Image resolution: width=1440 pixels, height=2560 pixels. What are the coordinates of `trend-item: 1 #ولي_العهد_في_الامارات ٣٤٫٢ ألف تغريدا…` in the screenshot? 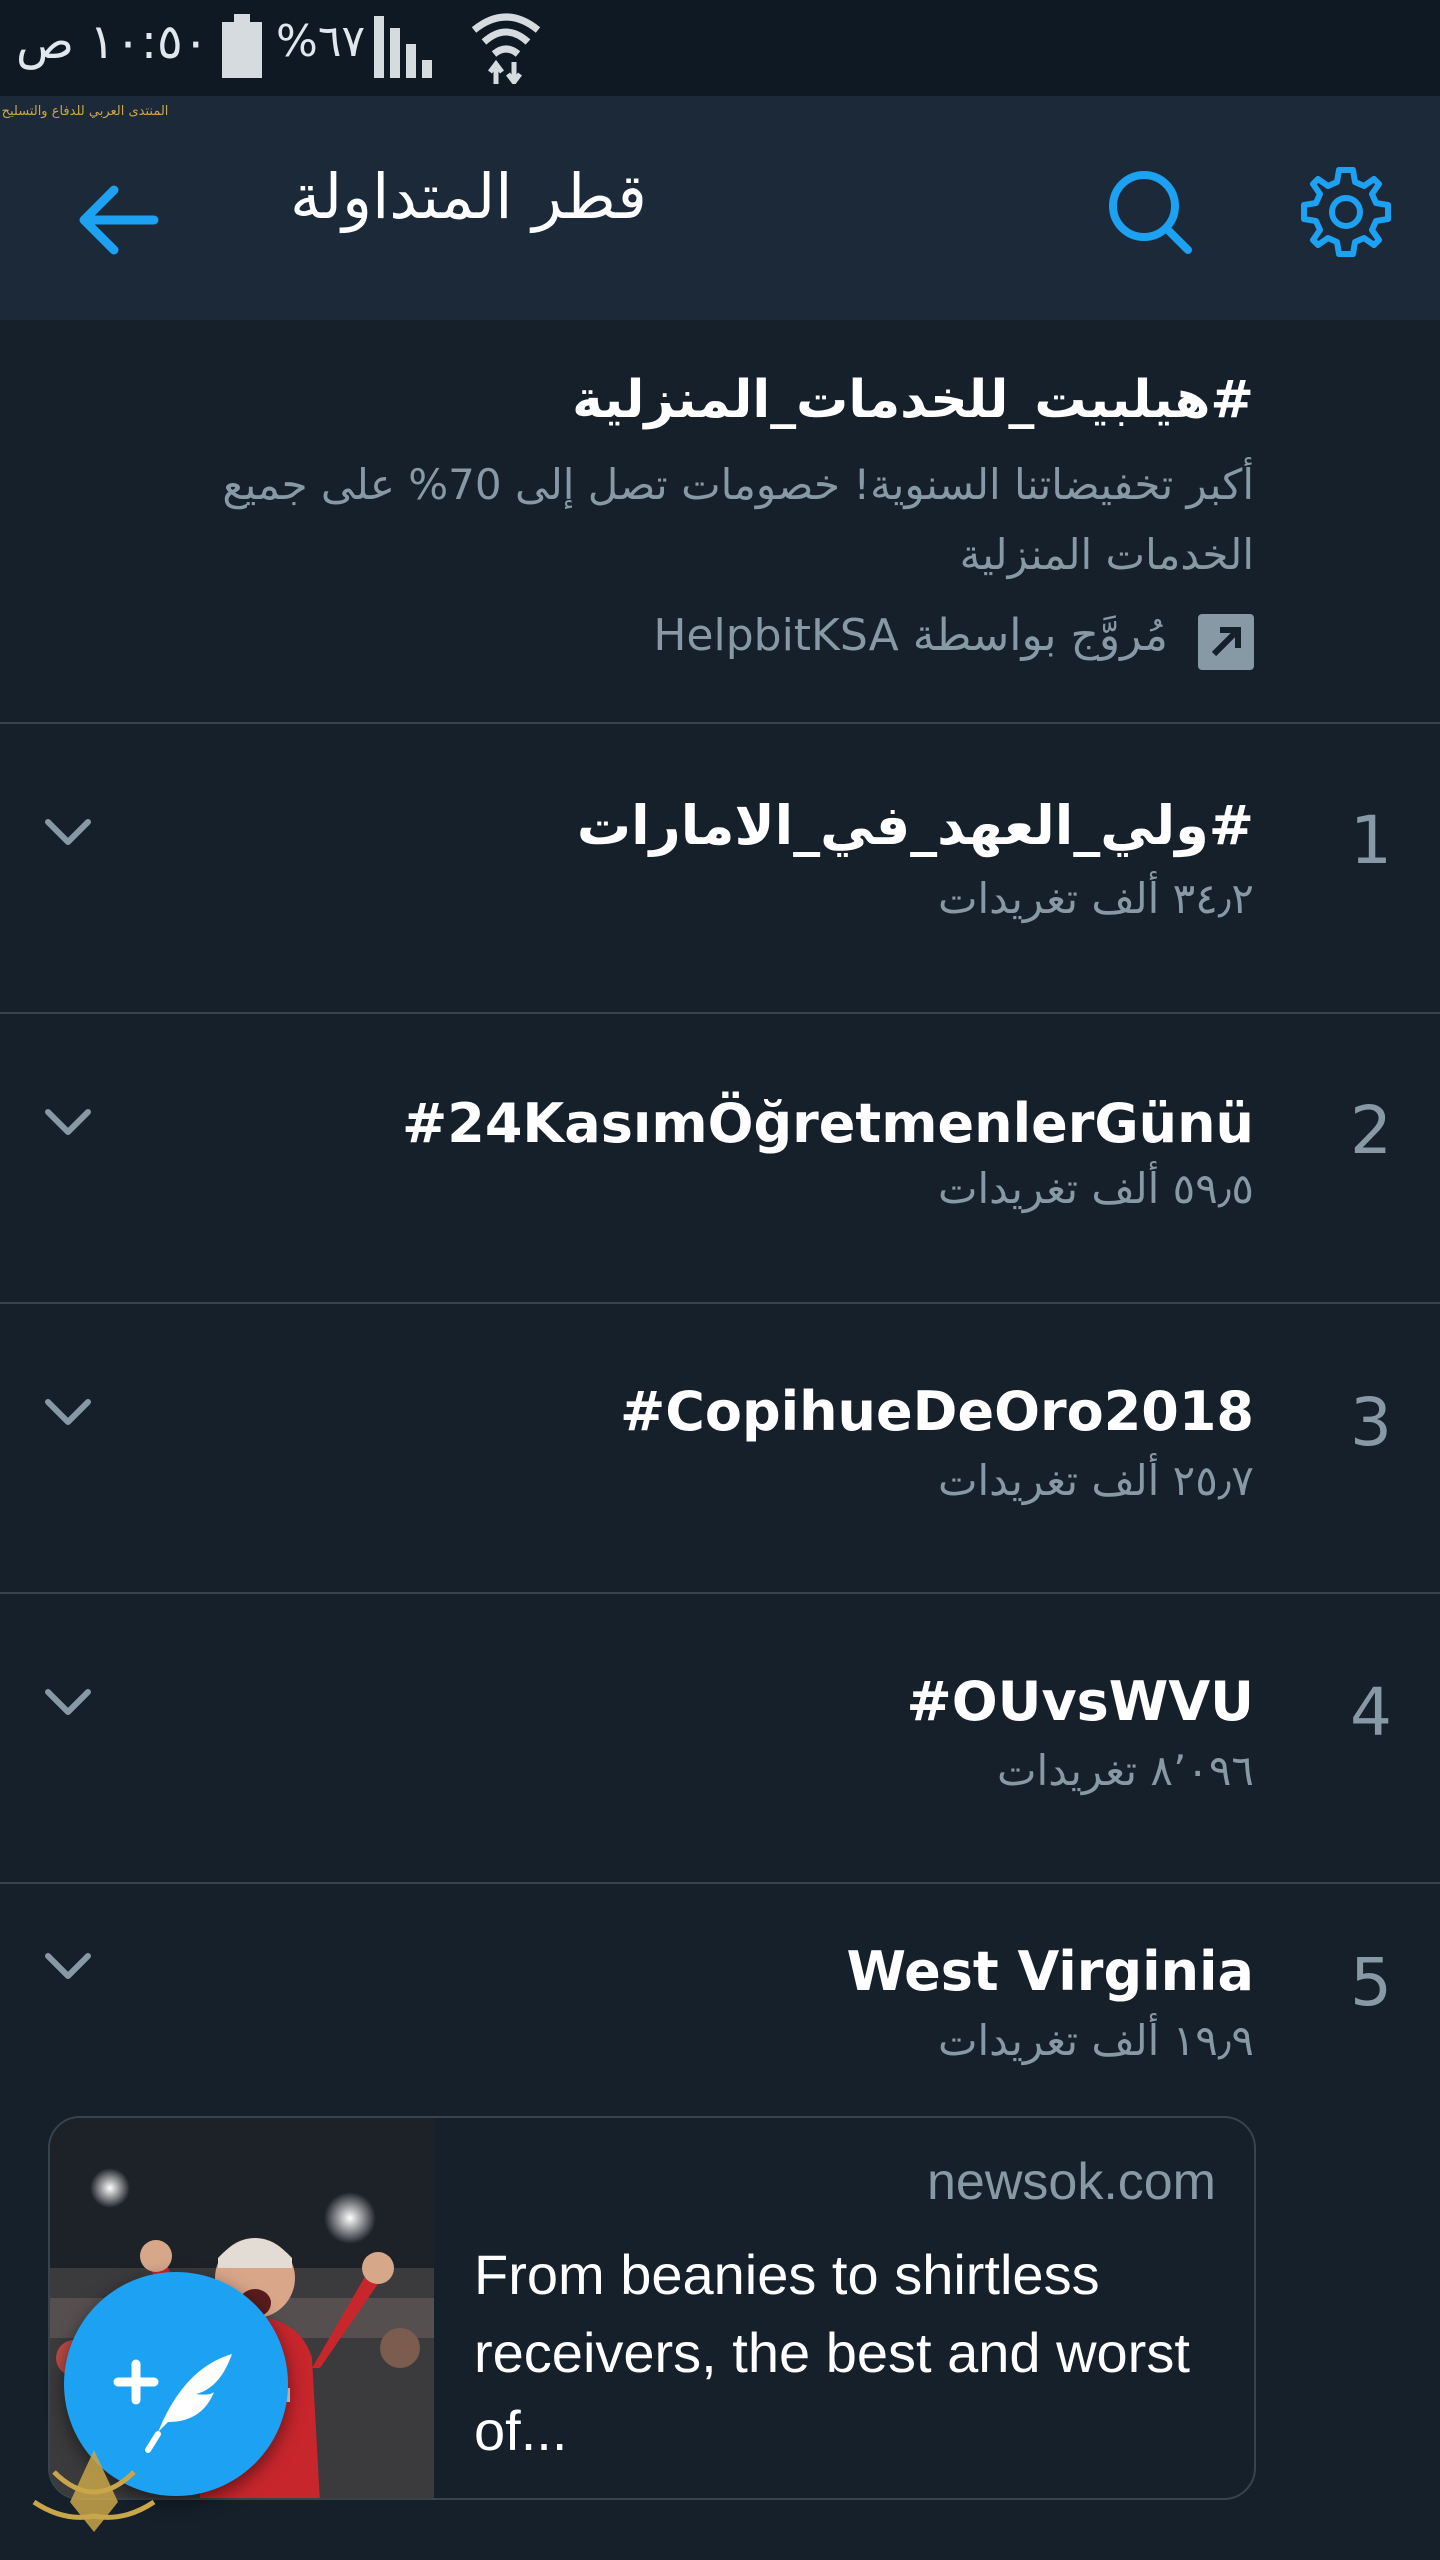 It's located at (720, 868).